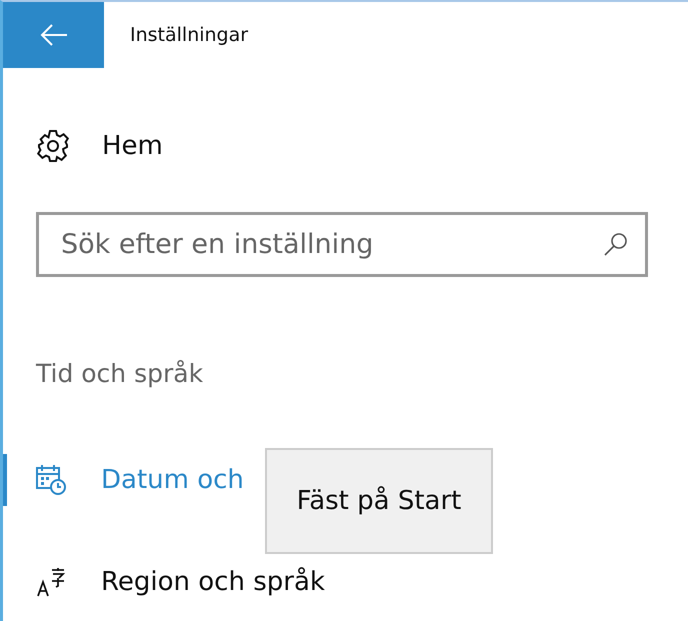 The height and width of the screenshot is (621, 688). I want to click on search-field: Sök efter en inställning, so click(342, 244).